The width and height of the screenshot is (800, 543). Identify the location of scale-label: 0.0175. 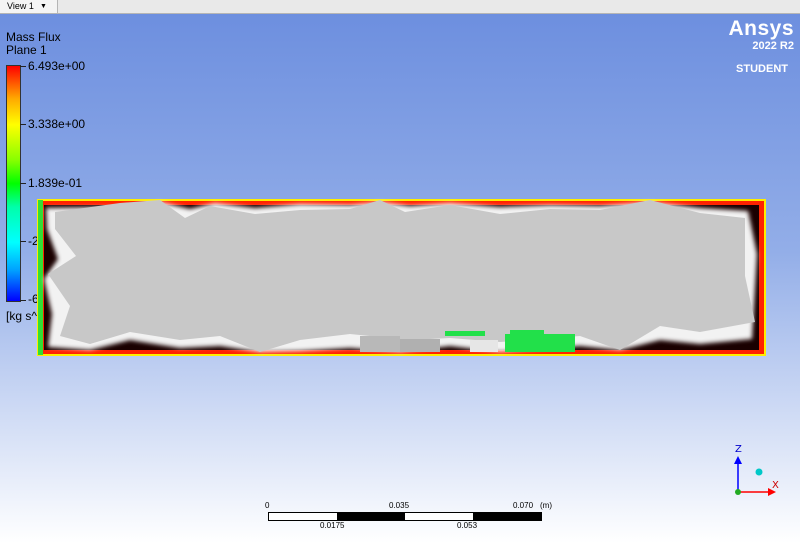
(332, 525).